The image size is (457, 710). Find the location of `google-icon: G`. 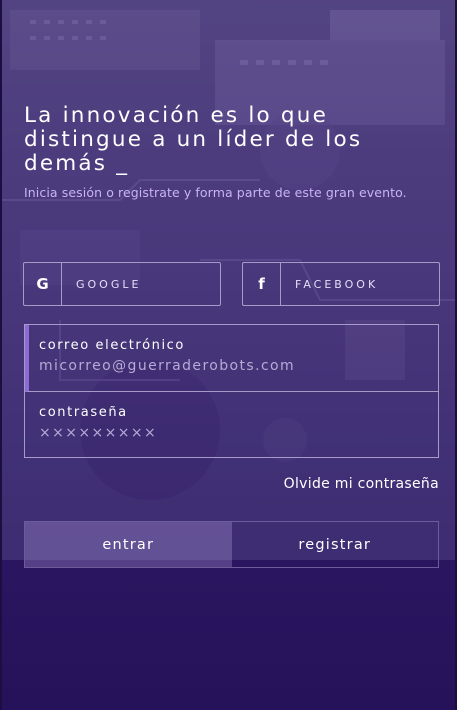

google-icon: G is located at coordinates (43, 284).